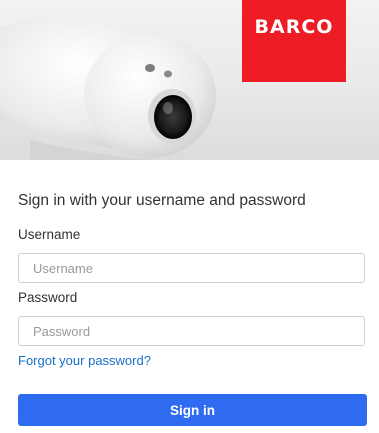 The image size is (379, 433). Describe the element at coordinates (48, 297) in the screenshot. I see `password-label: Password` at that location.